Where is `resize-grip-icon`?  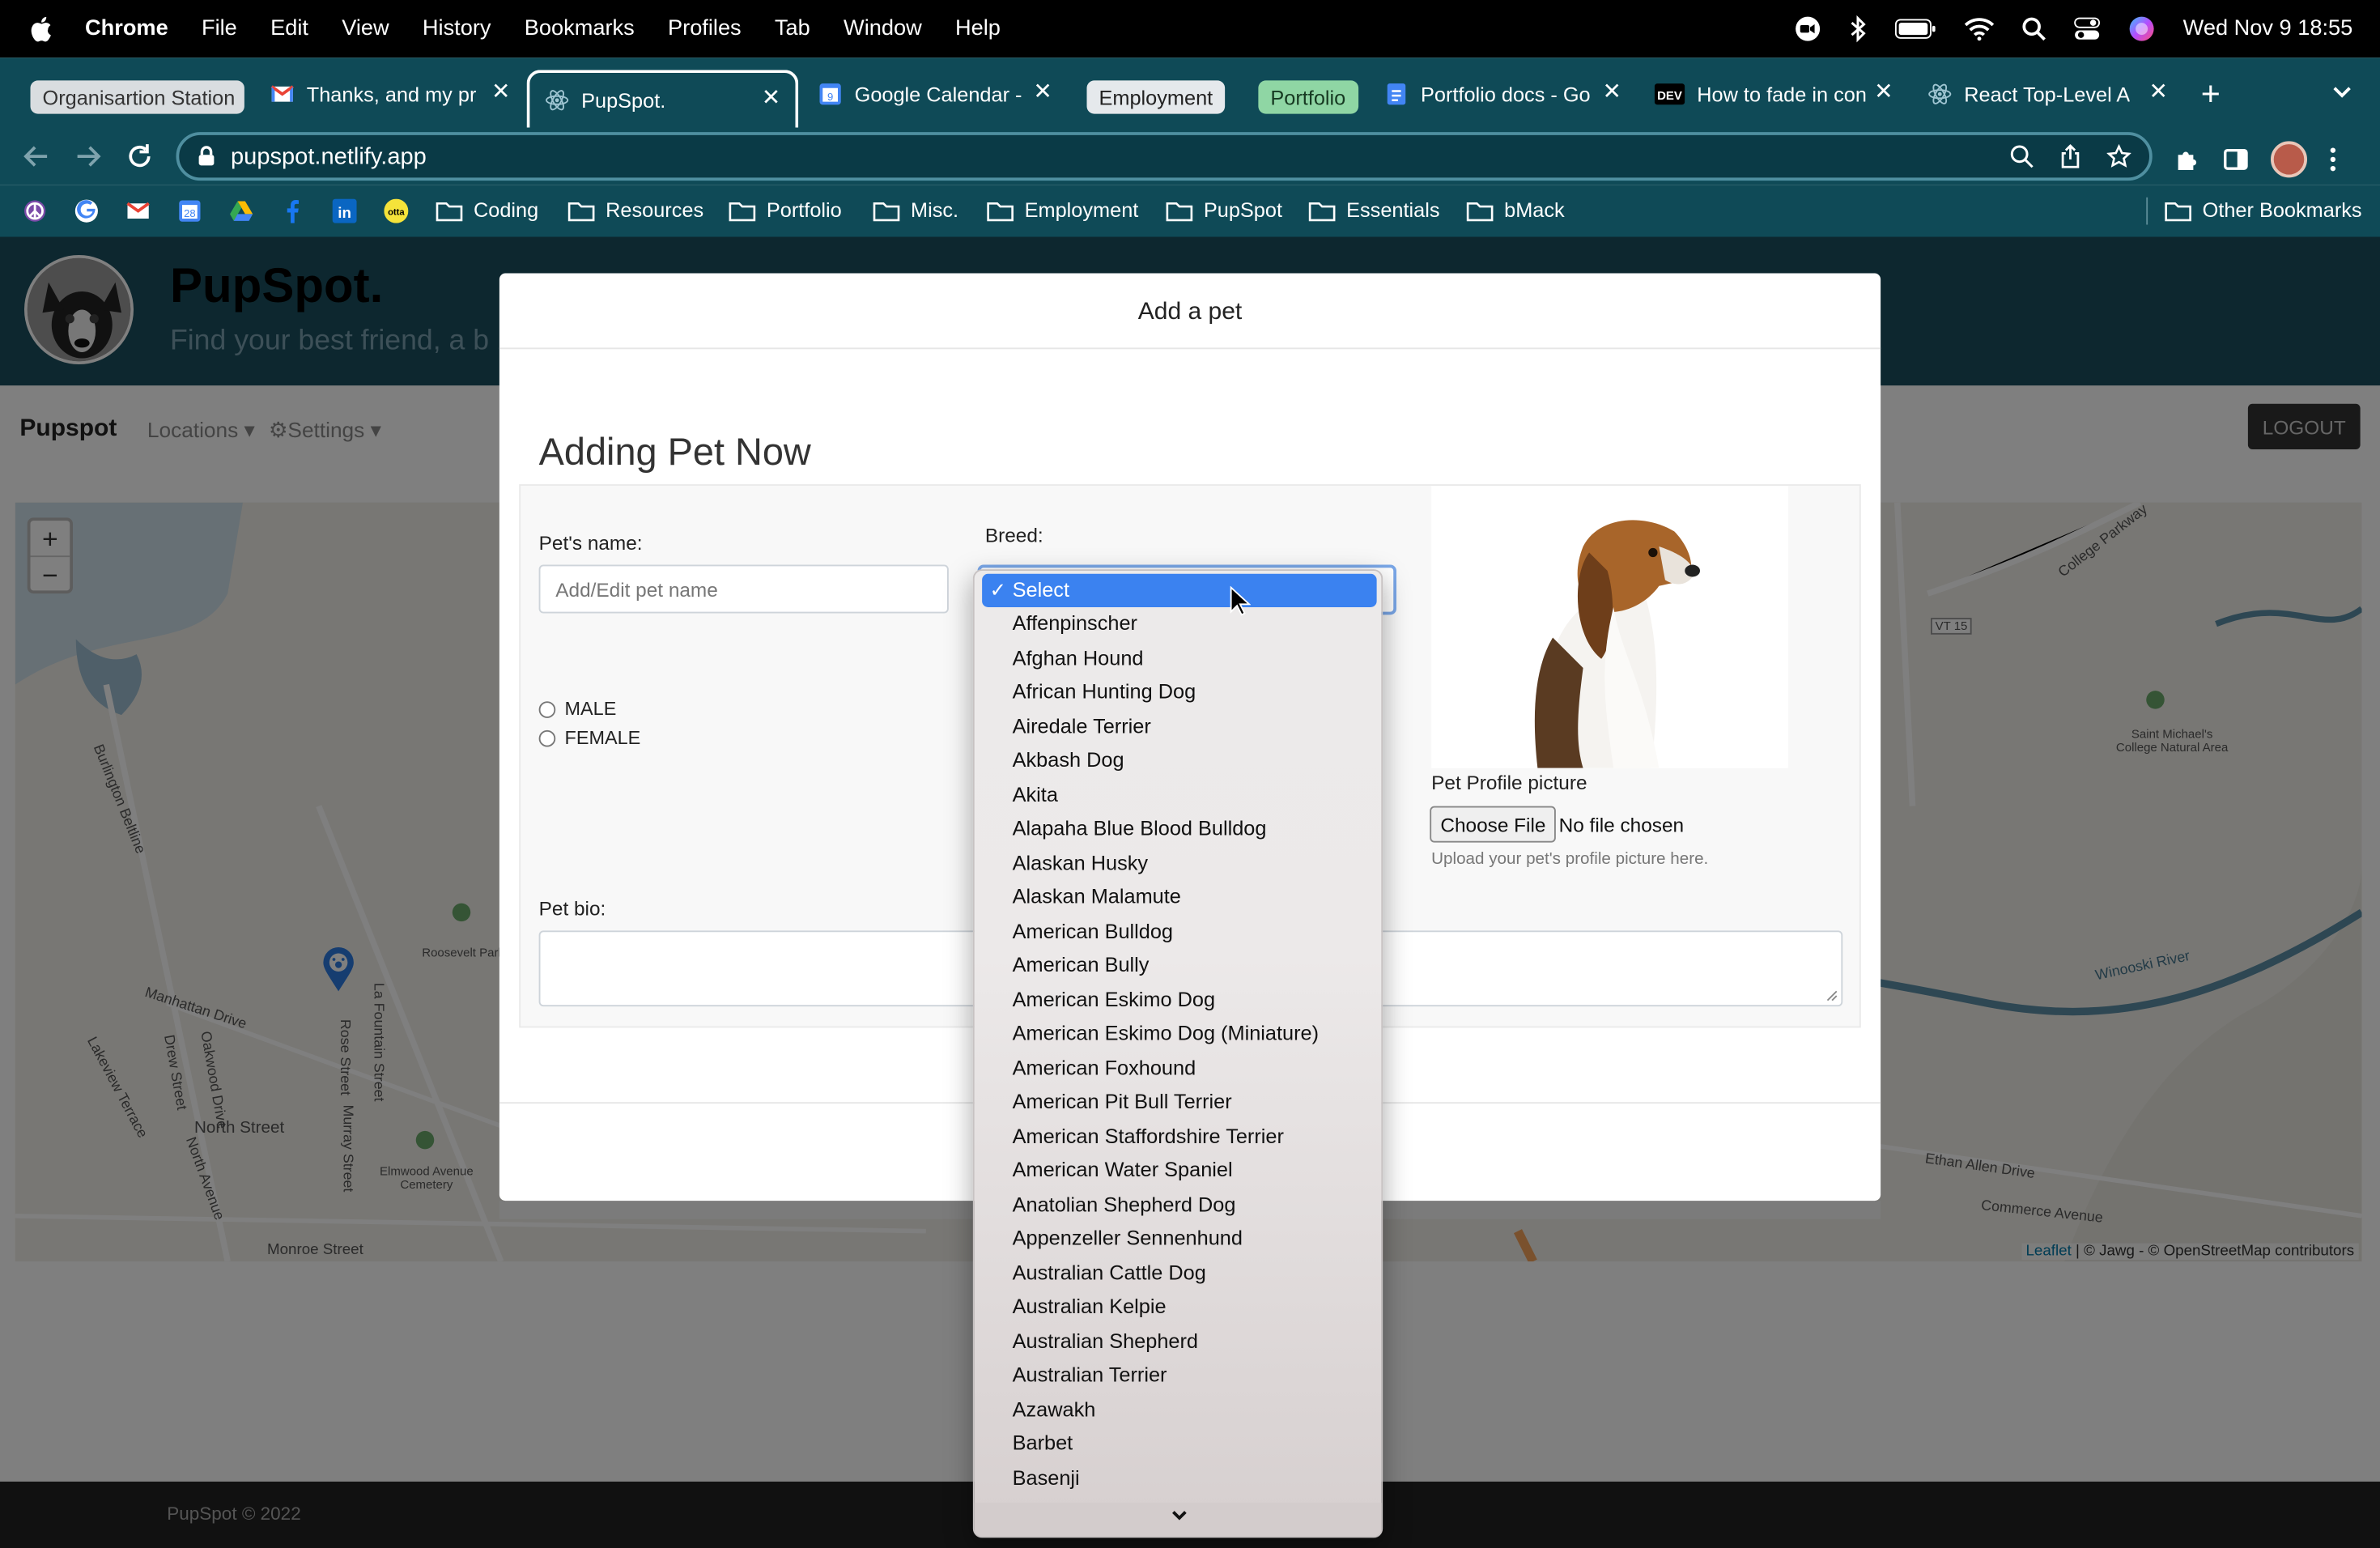 resize-grip-icon is located at coordinates (1832, 996).